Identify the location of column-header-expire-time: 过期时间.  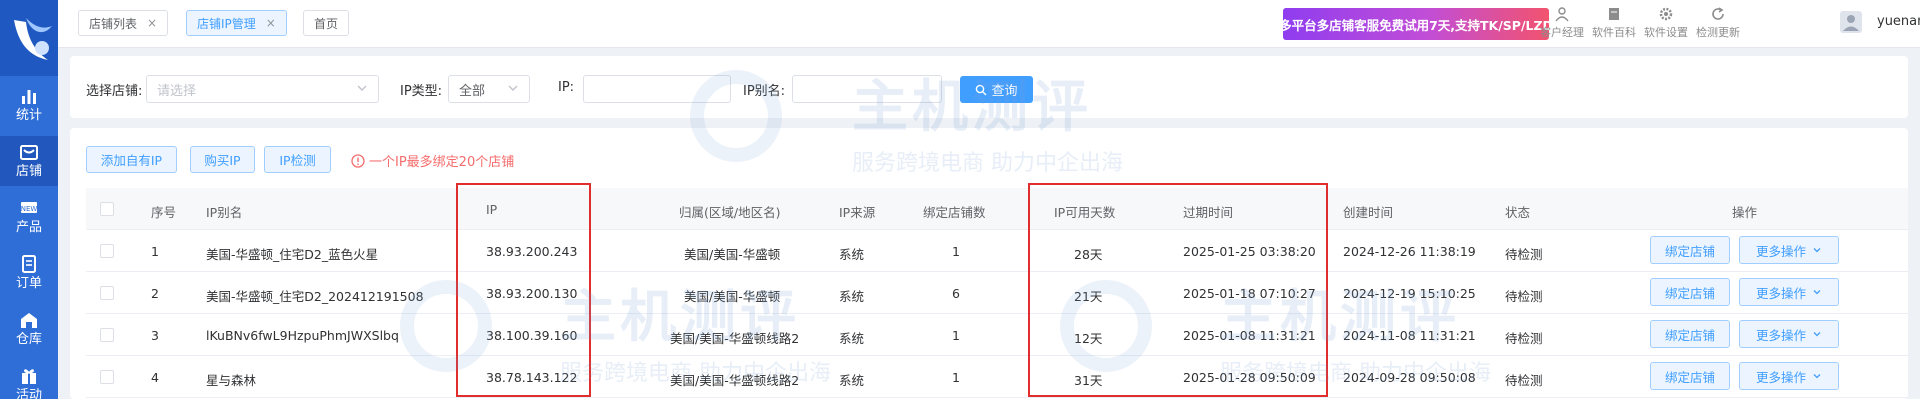
(1208, 212).